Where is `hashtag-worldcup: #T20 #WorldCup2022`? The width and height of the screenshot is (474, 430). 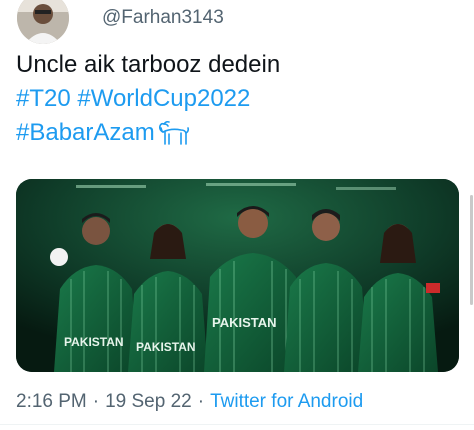 hashtag-worldcup: #T20 #WorldCup2022 is located at coordinates (236, 99).